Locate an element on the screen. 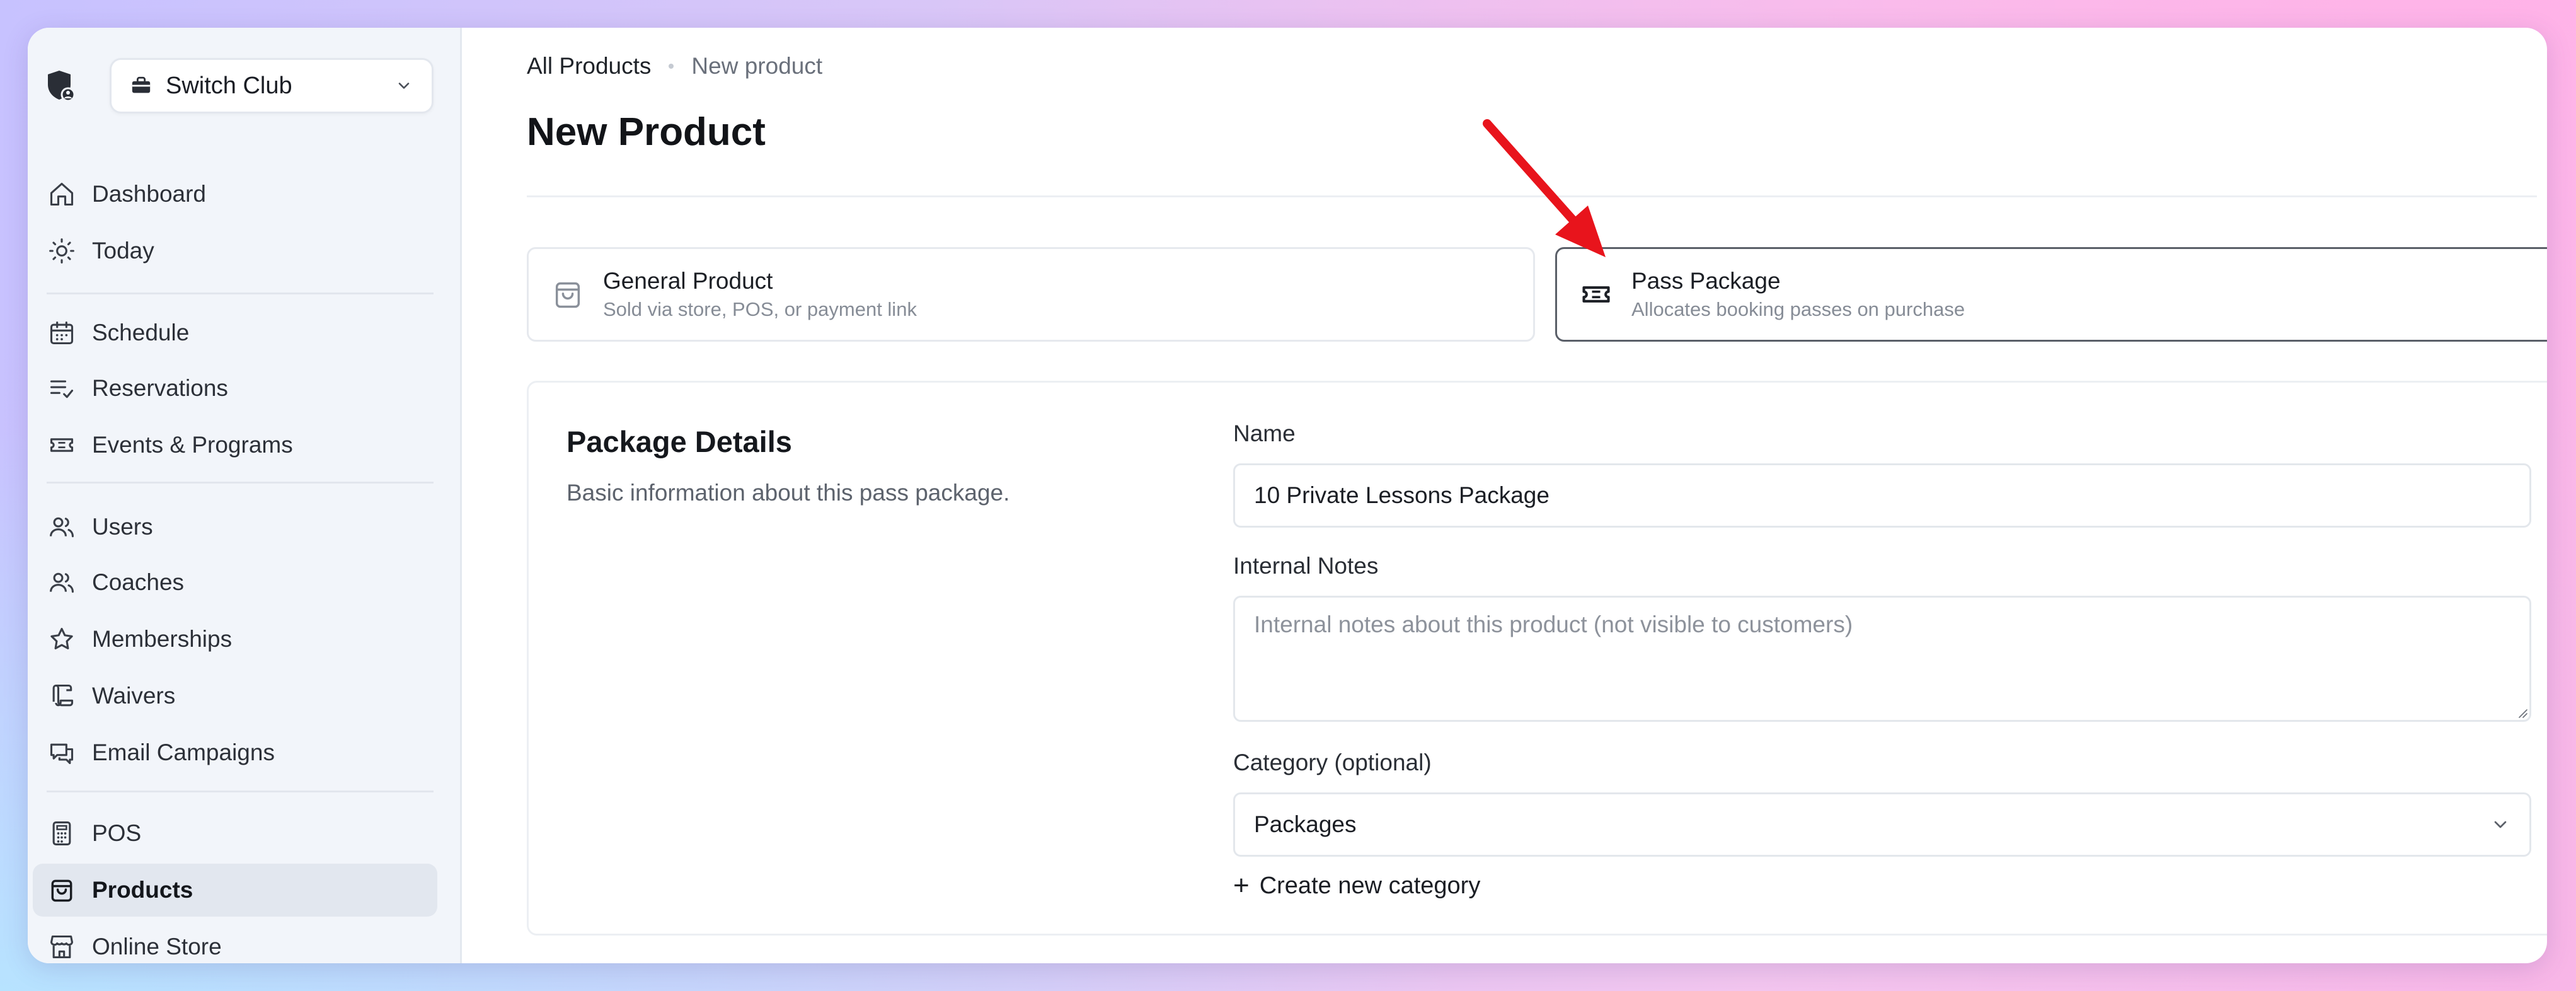  list-check-icon is located at coordinates (62, 389).